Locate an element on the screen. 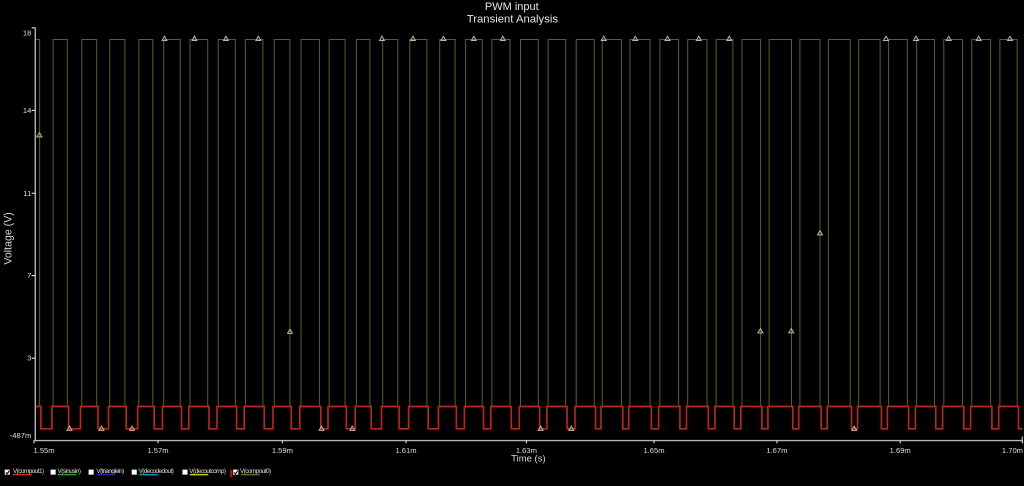 Image resolution: width=1024 pixels, height=486 pixels. svg-text: 11 is located at coordinates (27, 193).